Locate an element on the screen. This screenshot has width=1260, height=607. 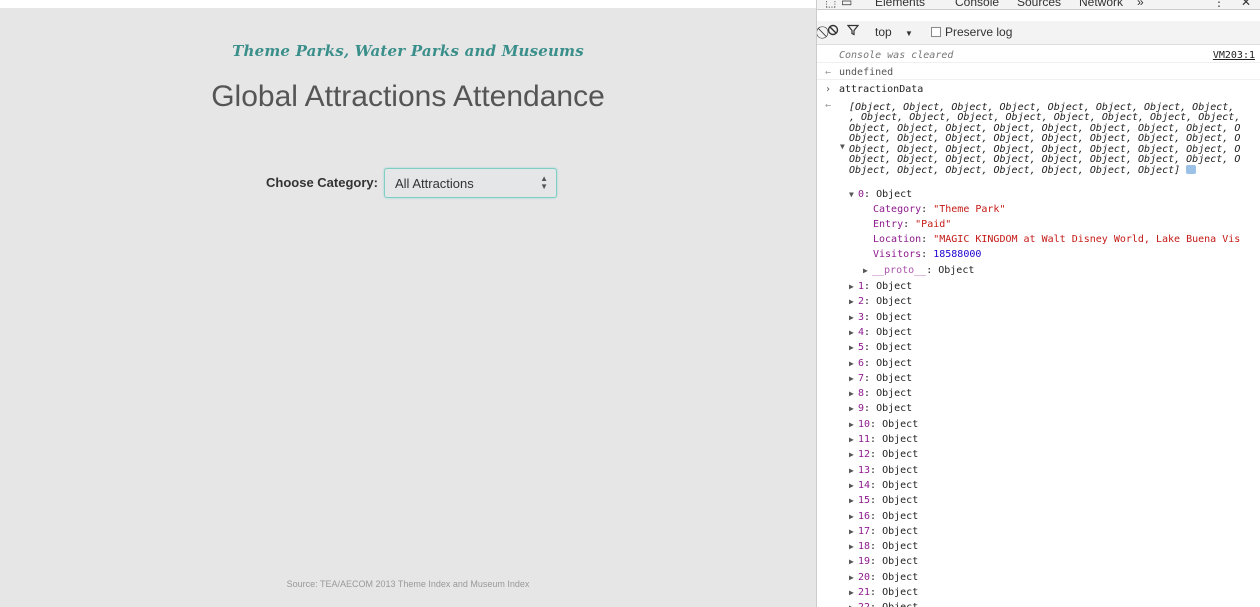
property-key: Entry is located at coordinates (888, 224).